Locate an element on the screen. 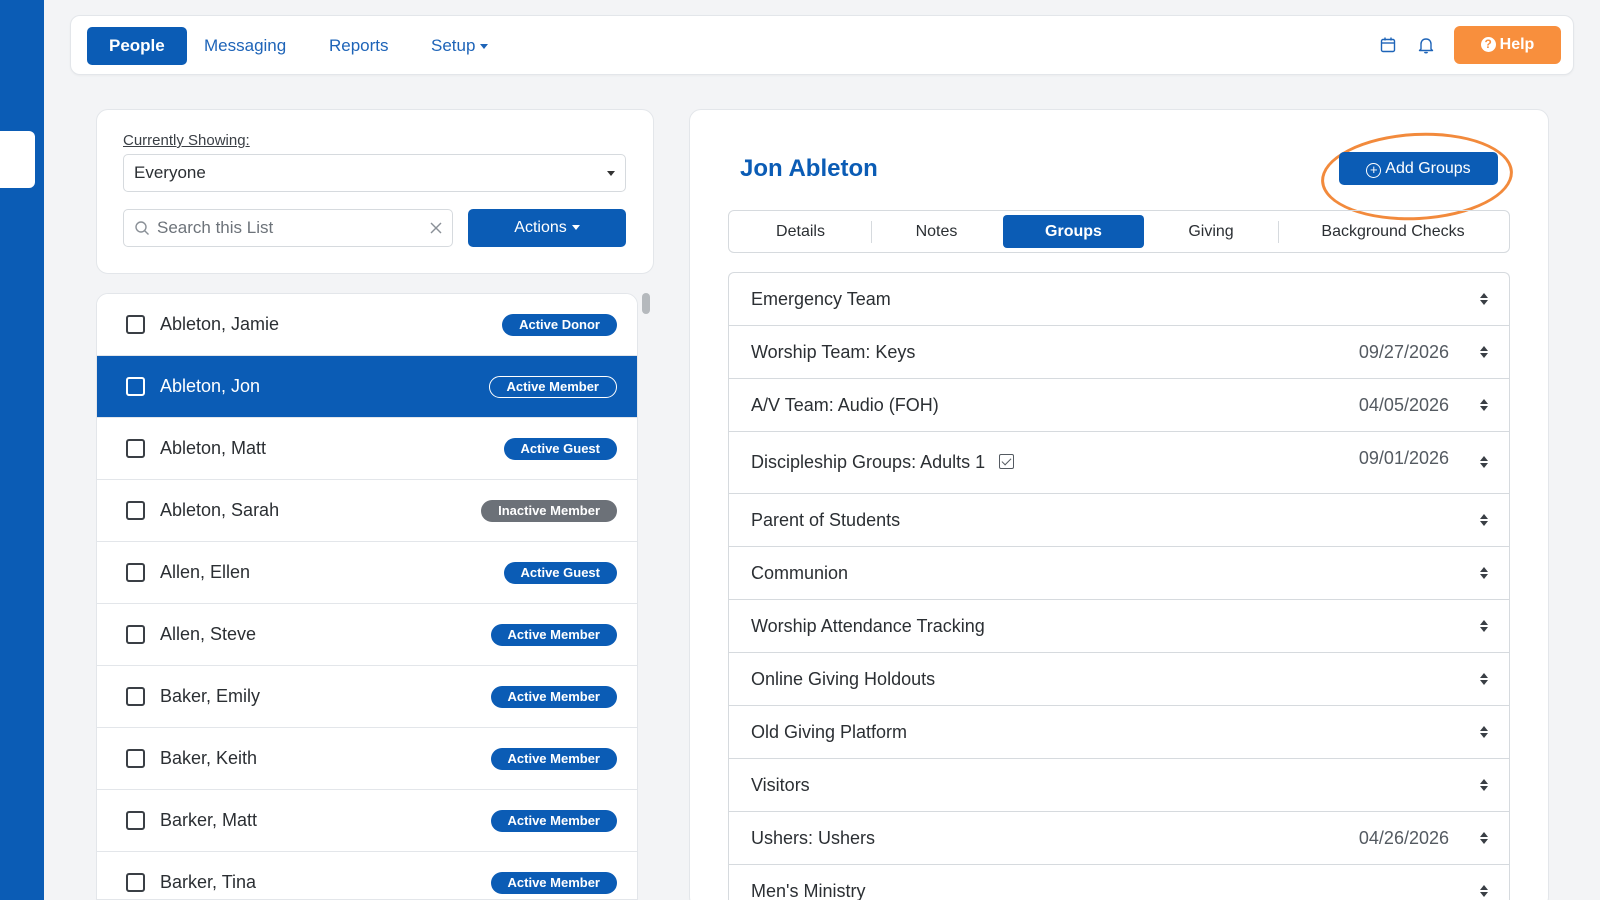 The width and height of the screenshot is (1600, 900). group-row: Ushers: Ushers 04/26/2026 is located at coordinates (1119, 838).